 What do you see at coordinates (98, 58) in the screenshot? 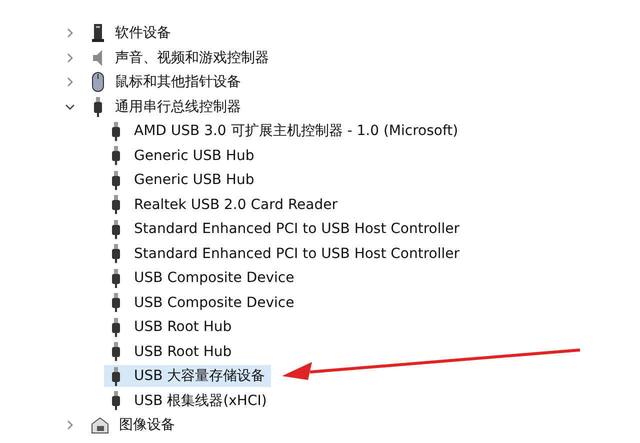
I see `speaker-icon` at bounding box center [98, 58].